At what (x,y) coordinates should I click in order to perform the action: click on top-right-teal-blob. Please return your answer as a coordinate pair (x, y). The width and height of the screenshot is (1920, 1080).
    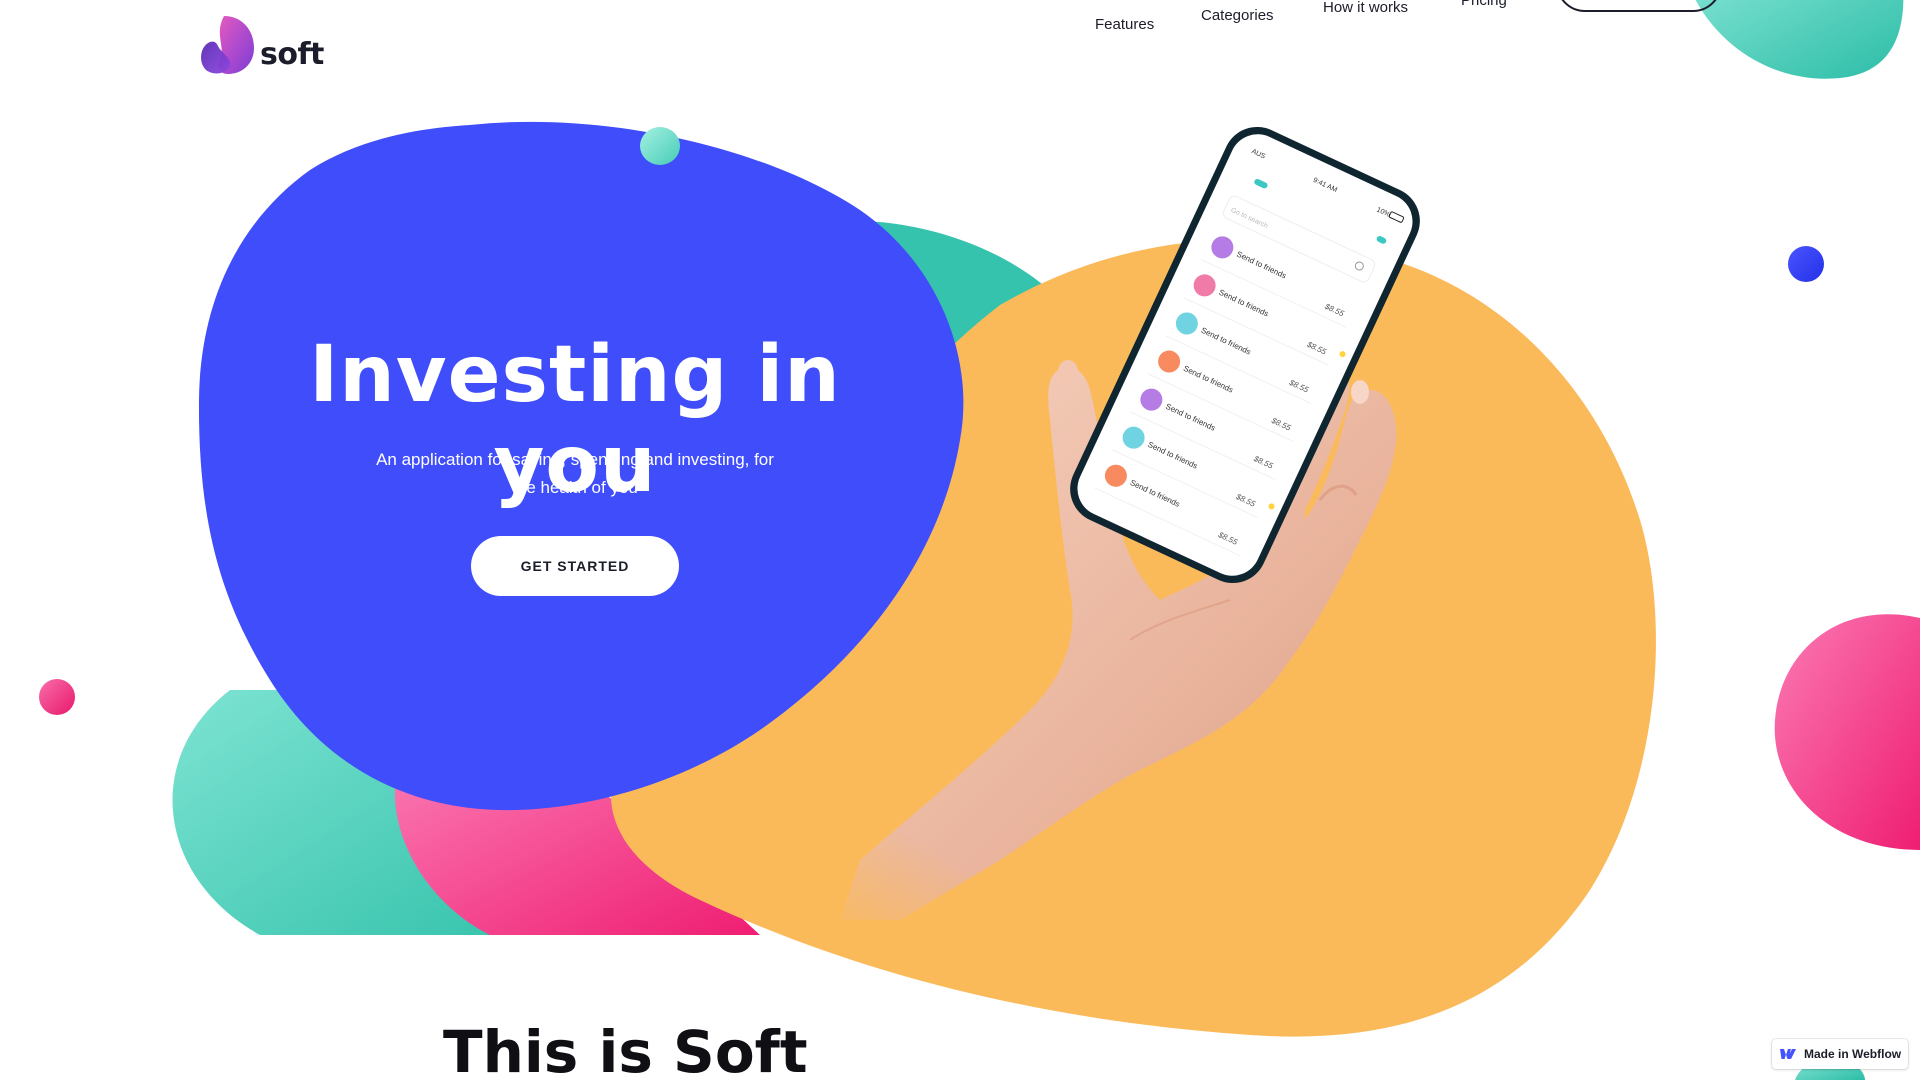
    Looking at the image, I should click on (1799, 39).